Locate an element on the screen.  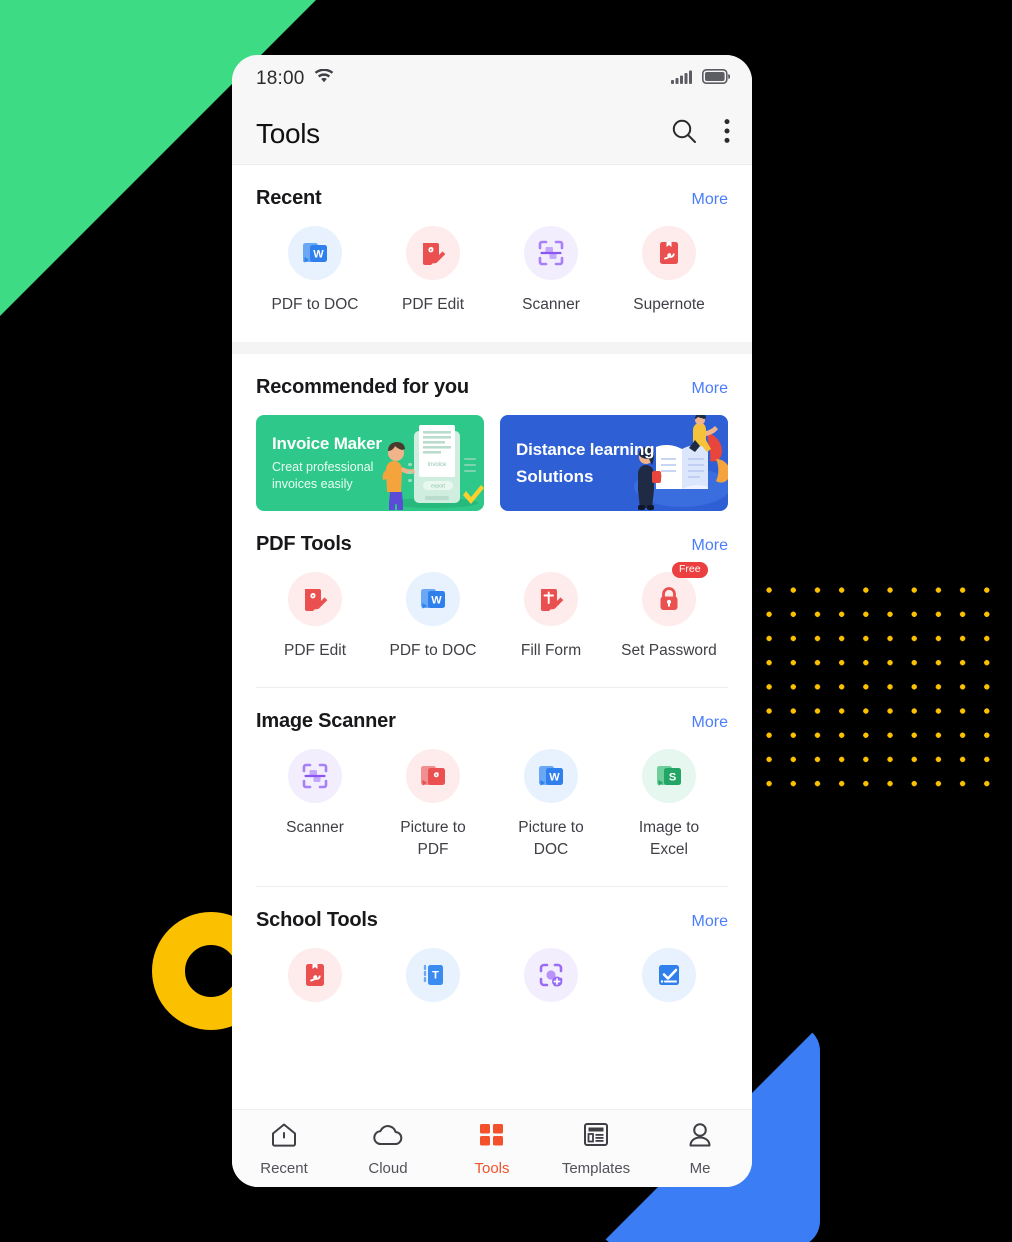
section-title: PDF Tools is located at coordinates (304, 544).